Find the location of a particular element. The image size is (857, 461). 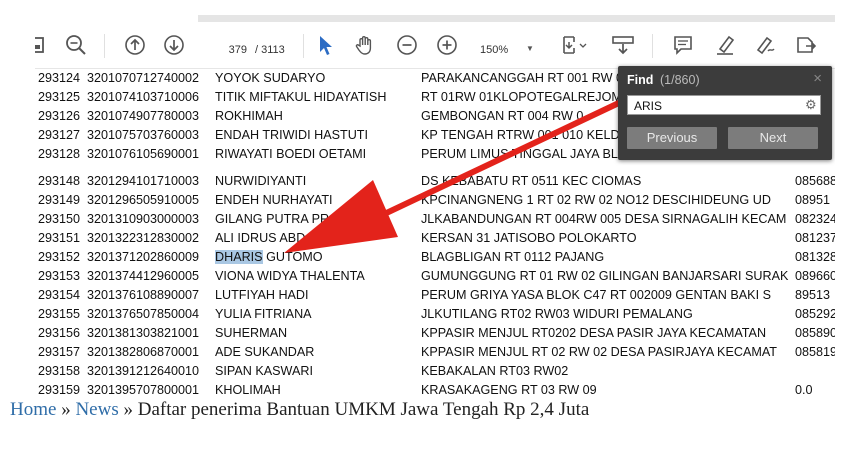

row-nik: 3201074103710006 is located at coordinates (143, 97).